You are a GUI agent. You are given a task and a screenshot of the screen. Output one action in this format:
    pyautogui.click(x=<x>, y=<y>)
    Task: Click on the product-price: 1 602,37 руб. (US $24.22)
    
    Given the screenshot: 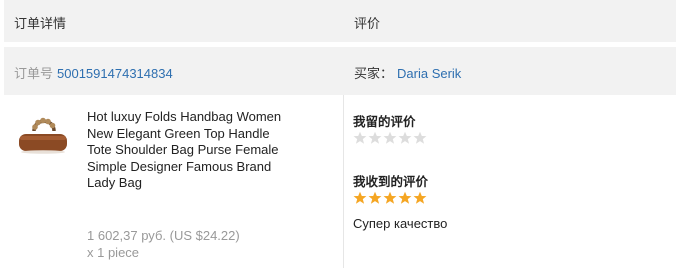 What is the action you would take?
    pyautogui.click(x=163, y=235)
    